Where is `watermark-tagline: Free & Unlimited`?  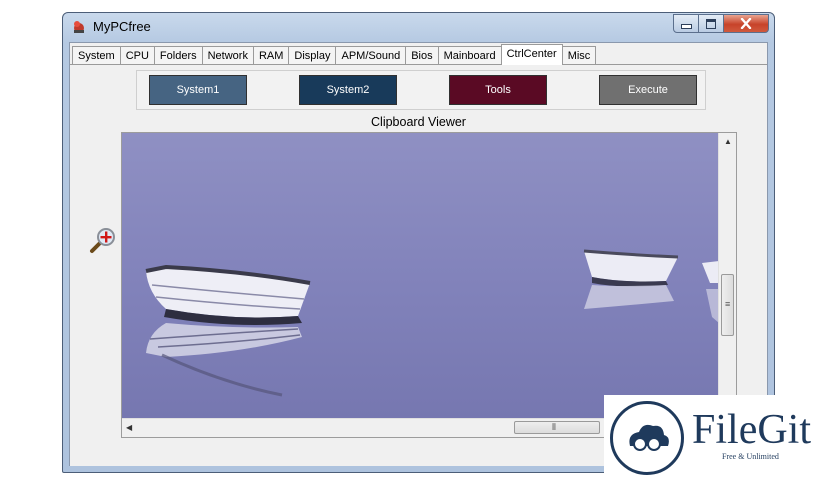
watermark-tagline: Free & Unlimited is located at coordinates (750, 456).